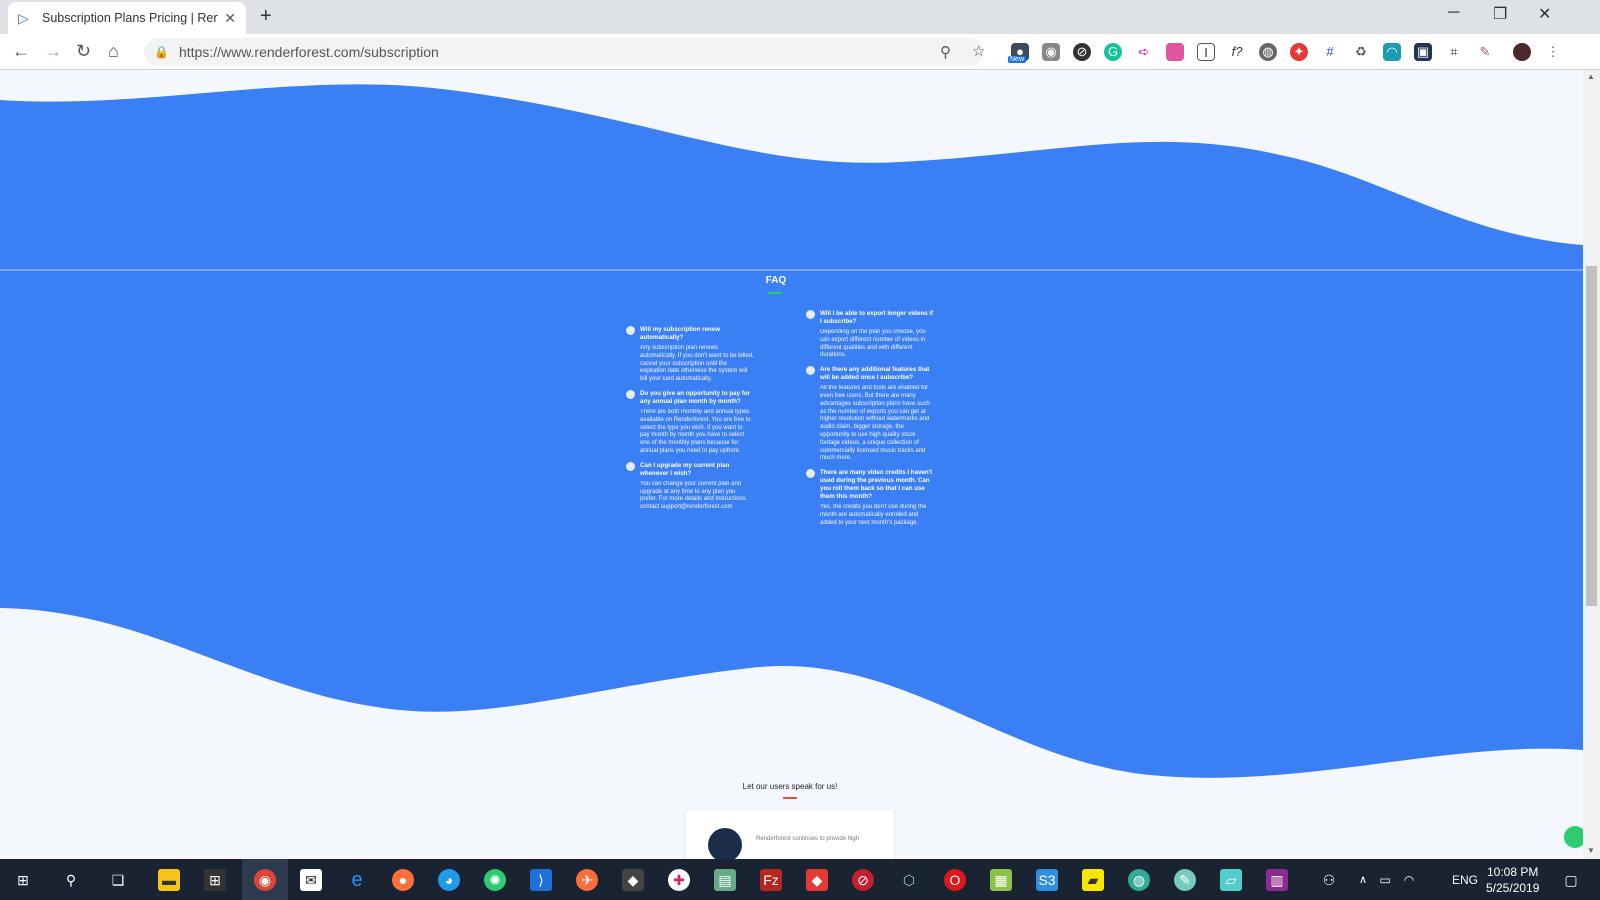 The image size is (1600, 900). I want to click on chrome-icon: ◉, so click(265, 880).